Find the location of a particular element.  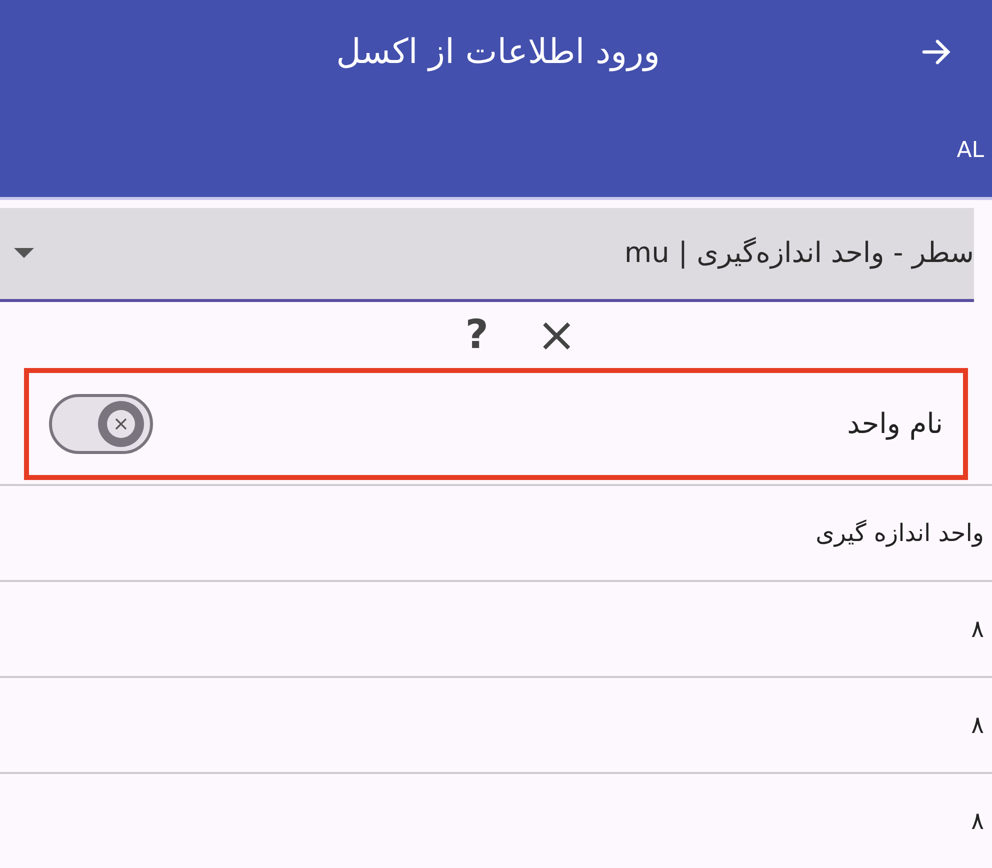

header-label: AL is located at coordinates (970, 151).